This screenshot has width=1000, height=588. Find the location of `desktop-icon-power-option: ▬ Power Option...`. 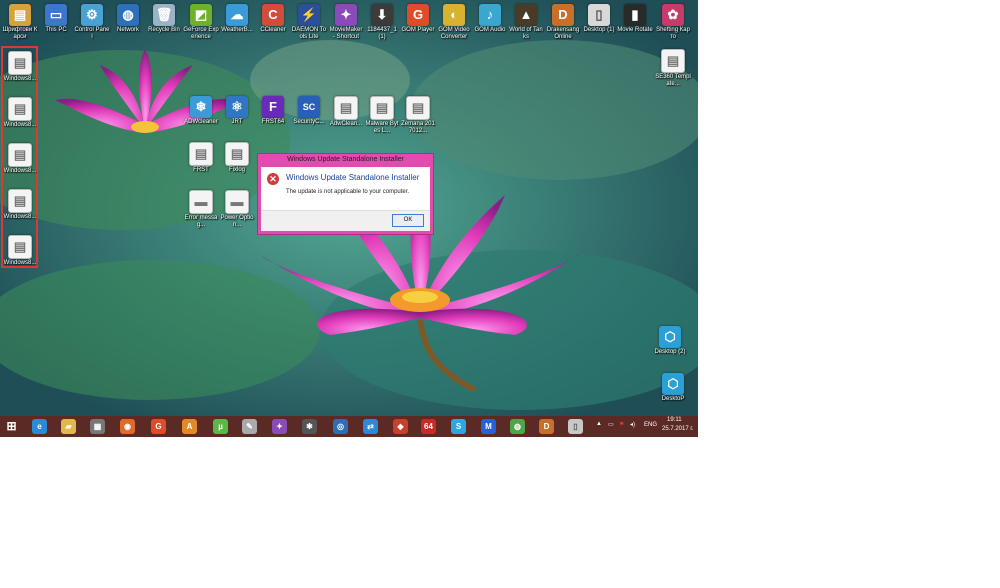

desktop-icon-power-option: ▬ Power Option... is located at coordinates (237, 209).